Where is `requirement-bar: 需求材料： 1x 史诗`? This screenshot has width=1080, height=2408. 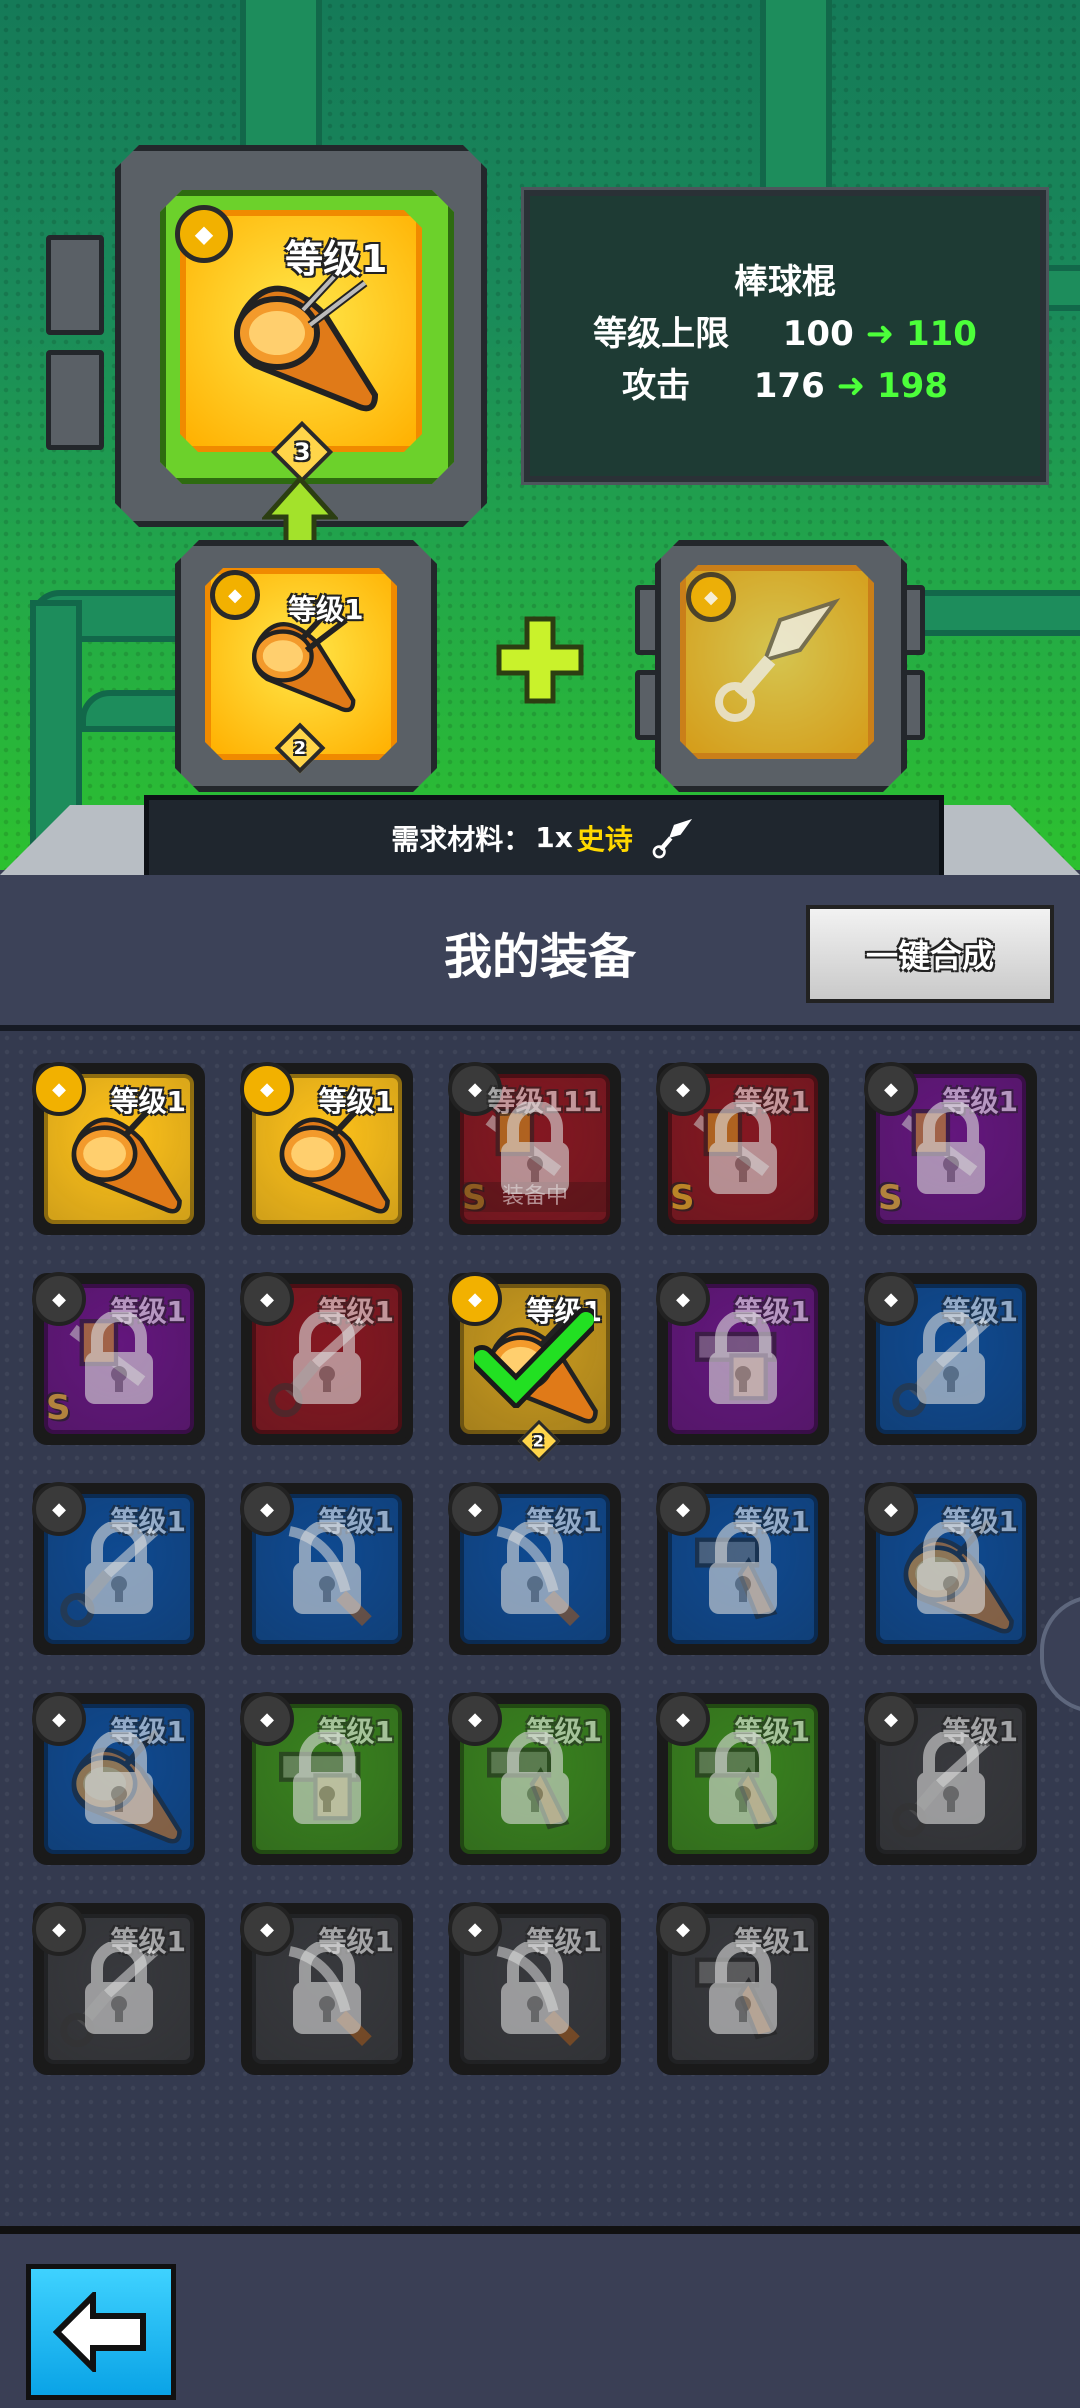 requirement-bar: 需求材料： 1x 史诗 is located at coordinates (544, 837).